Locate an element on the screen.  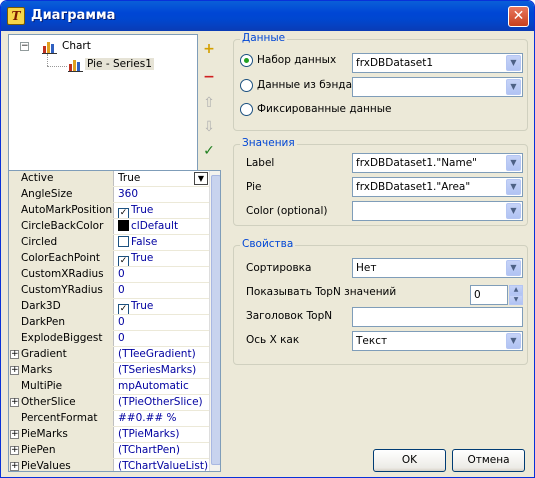
checkbox is located at coordinates (123, 241).